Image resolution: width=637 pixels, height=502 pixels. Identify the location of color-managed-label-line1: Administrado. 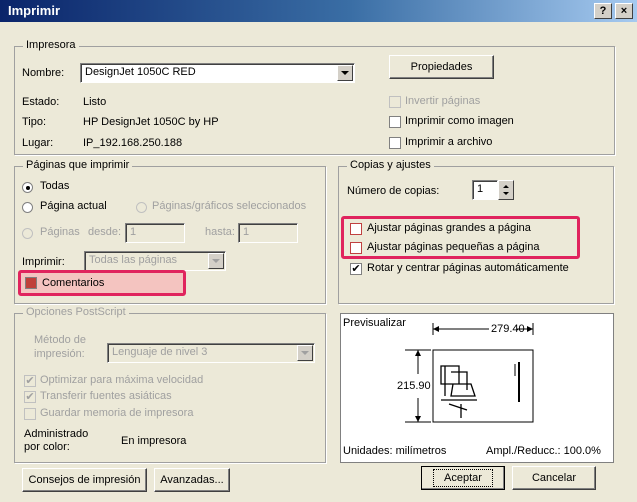
(56, 434).